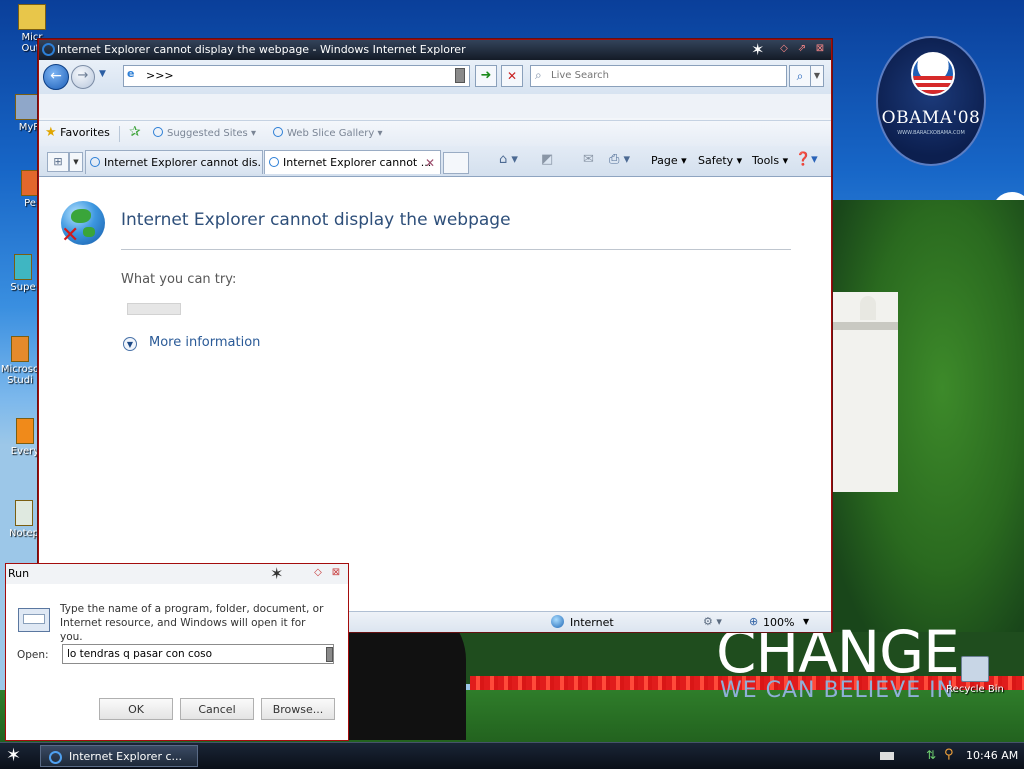 Image resolution: width=1024 pixels, height=769 pixels. I want to click on open-combobox, so click(198, 654).